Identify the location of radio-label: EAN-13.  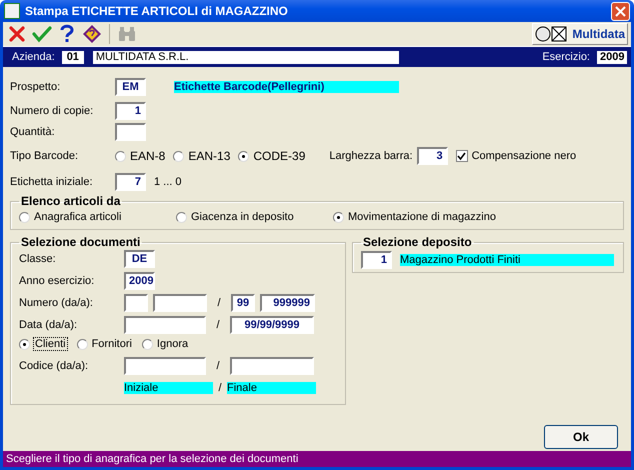
(209, 156).